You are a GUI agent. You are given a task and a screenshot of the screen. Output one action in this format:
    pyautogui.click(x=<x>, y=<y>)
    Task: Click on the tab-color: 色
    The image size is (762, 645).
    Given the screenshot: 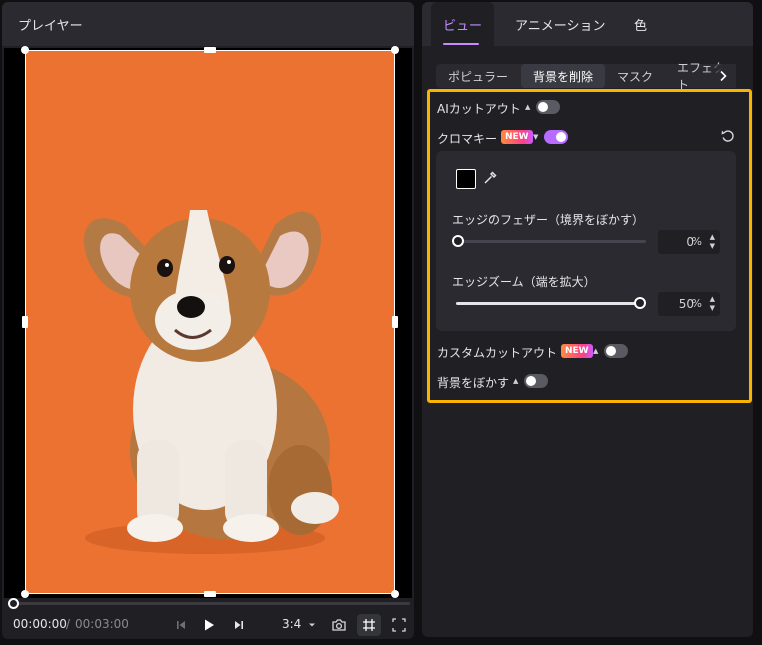 What is the action you would take?
    pyautogui.click(x=640, y=24)
    